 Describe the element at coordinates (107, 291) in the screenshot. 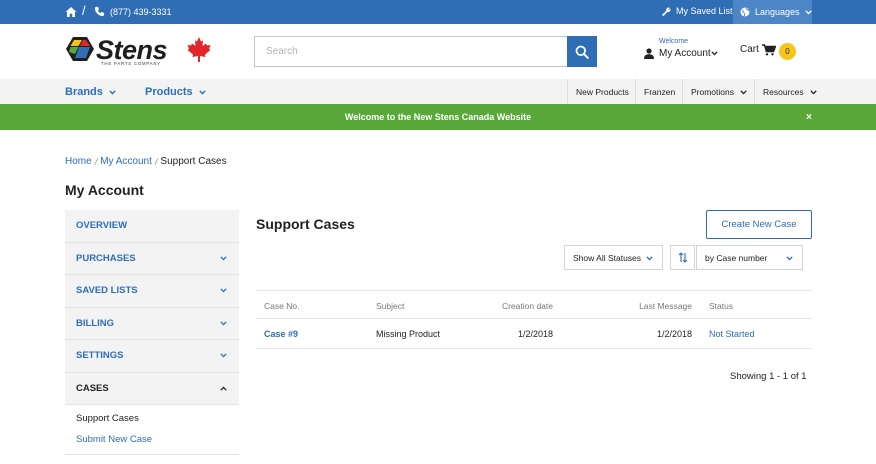

I see `sidebar-item-label: SAVED LISTS` at that location.